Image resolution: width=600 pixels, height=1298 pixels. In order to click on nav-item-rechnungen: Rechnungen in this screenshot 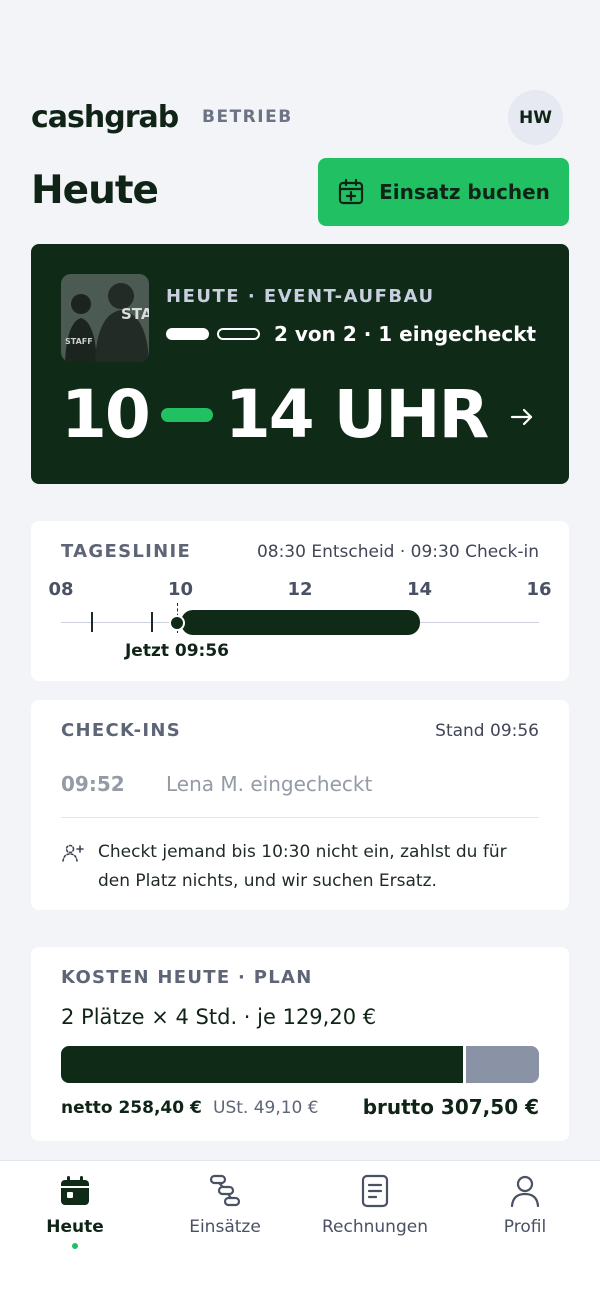, I will do `click(375, 1205)`.